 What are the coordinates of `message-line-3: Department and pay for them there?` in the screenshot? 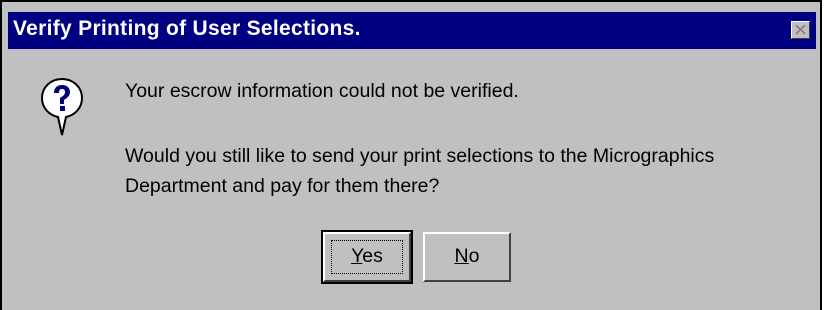 It's located at (282, 186).